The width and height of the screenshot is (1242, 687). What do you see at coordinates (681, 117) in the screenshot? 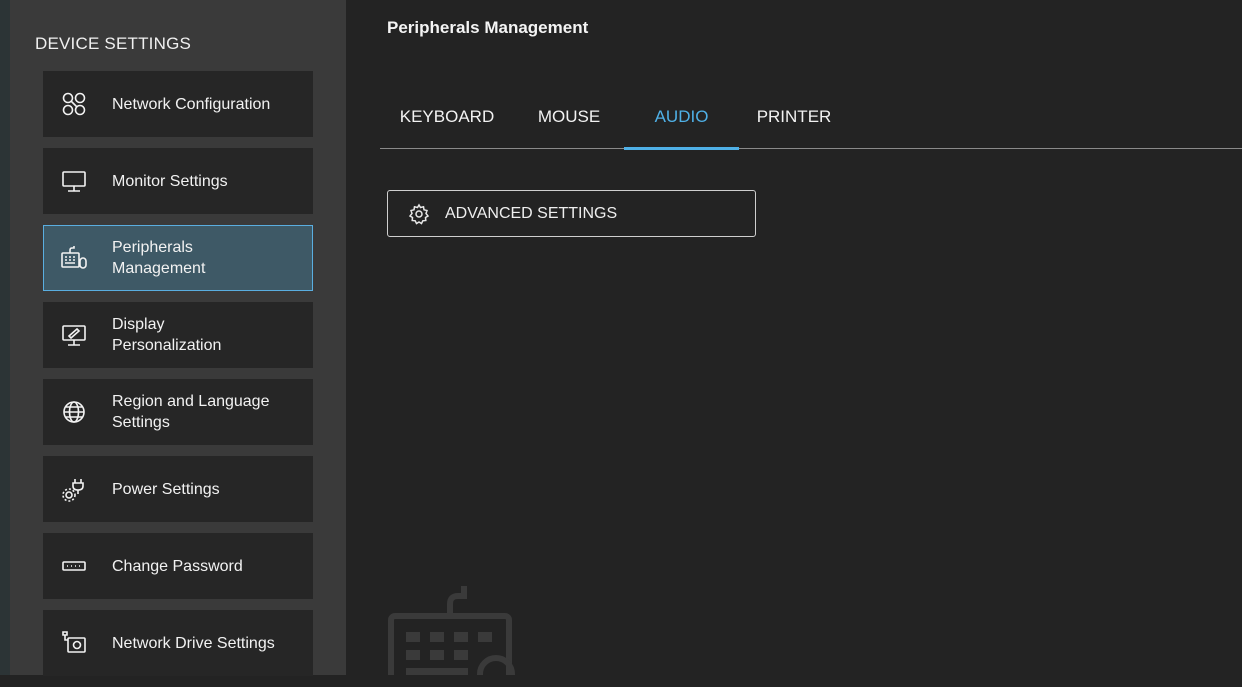
I see `tab-audio: AUDIO` at bounding box center [681, 117].